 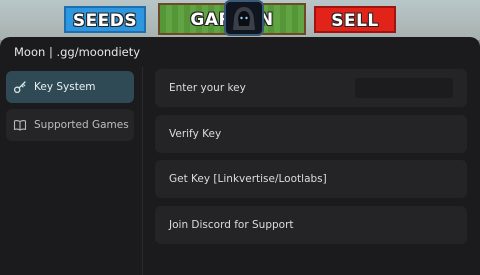 What do you see at coordinates (81, 125) in the screenshot?
I see `sidebar-item-label: Supported Games` at bounding box center [81, 125].